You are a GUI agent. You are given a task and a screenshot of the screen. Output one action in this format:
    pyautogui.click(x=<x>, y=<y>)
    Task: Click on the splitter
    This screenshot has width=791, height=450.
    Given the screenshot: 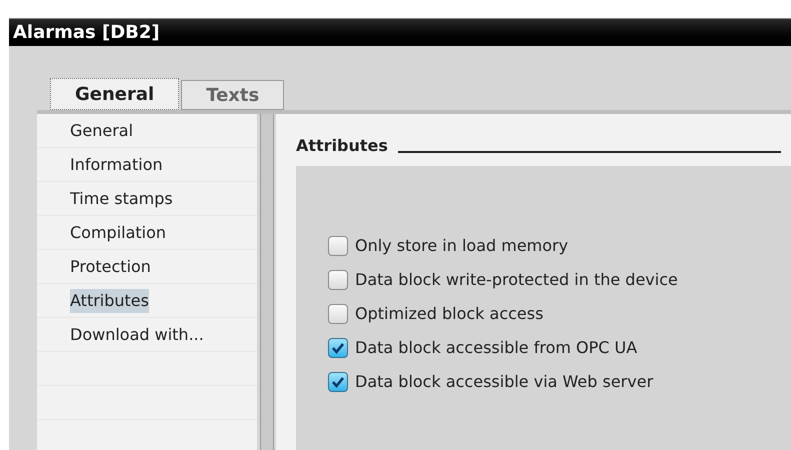 What is the action you would take?
    pyautogui.click(x=267, y=282)
    